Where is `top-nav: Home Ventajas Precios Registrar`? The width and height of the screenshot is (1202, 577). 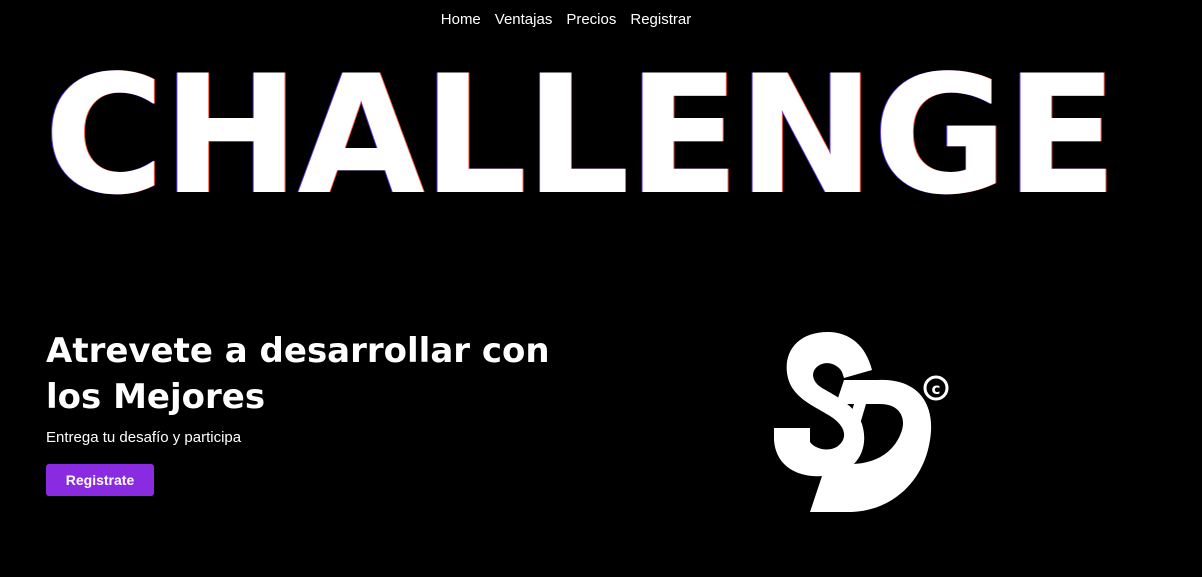
top-nav: Home Ventajas Precios Registrar is located at coordinates (566, 20).